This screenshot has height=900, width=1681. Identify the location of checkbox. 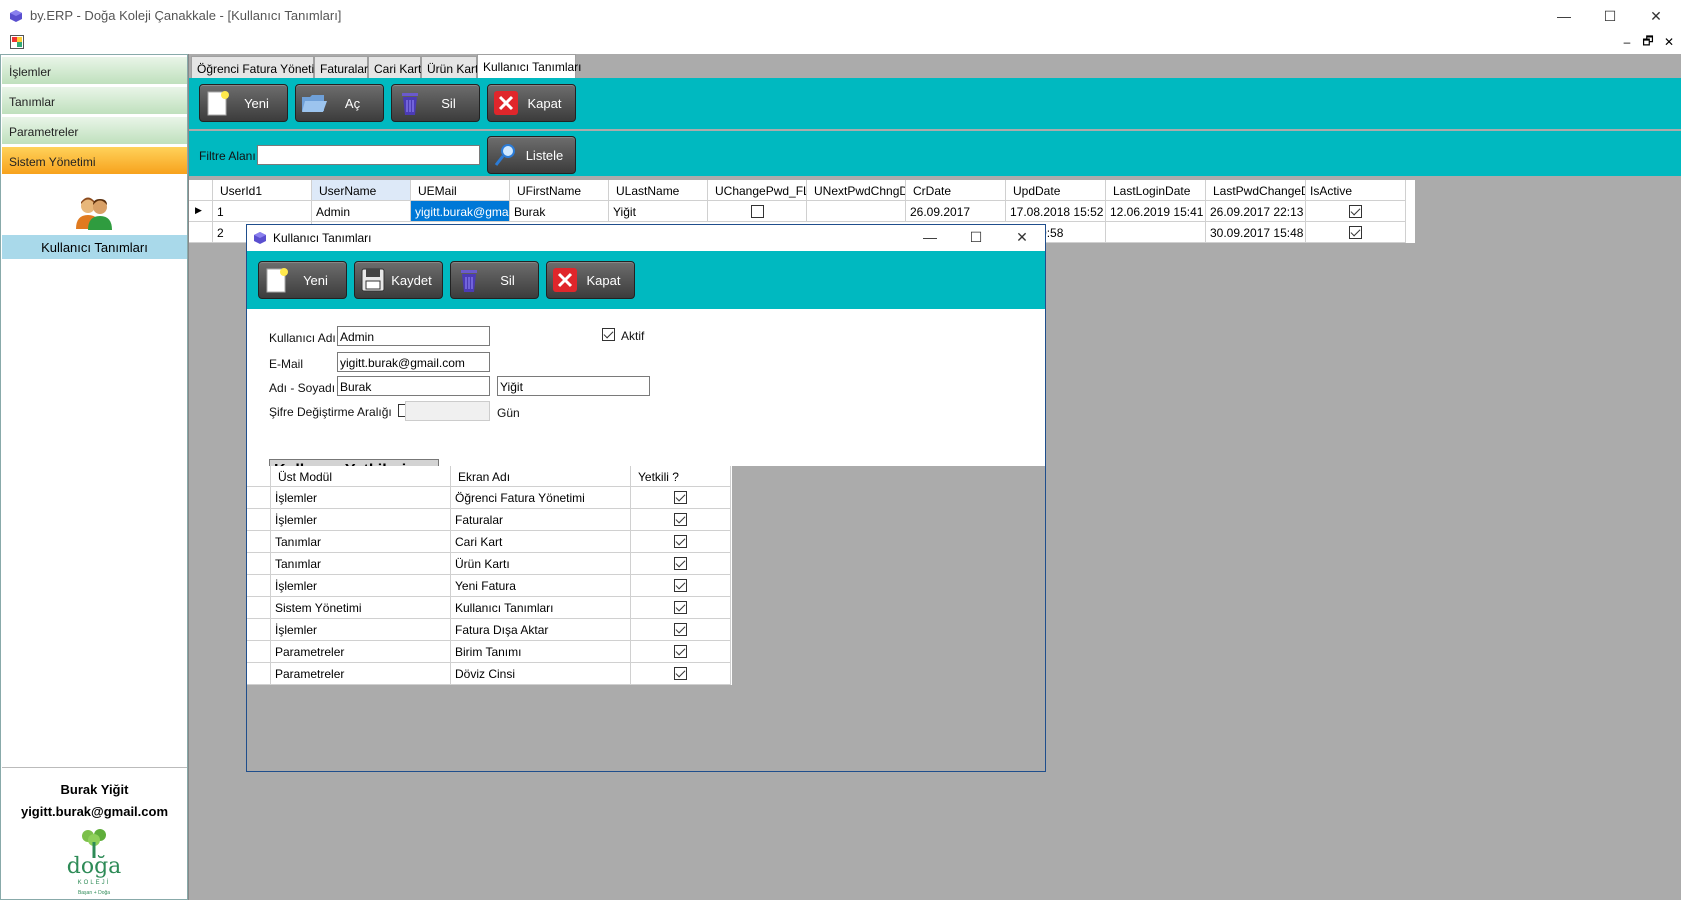
(757, 211).